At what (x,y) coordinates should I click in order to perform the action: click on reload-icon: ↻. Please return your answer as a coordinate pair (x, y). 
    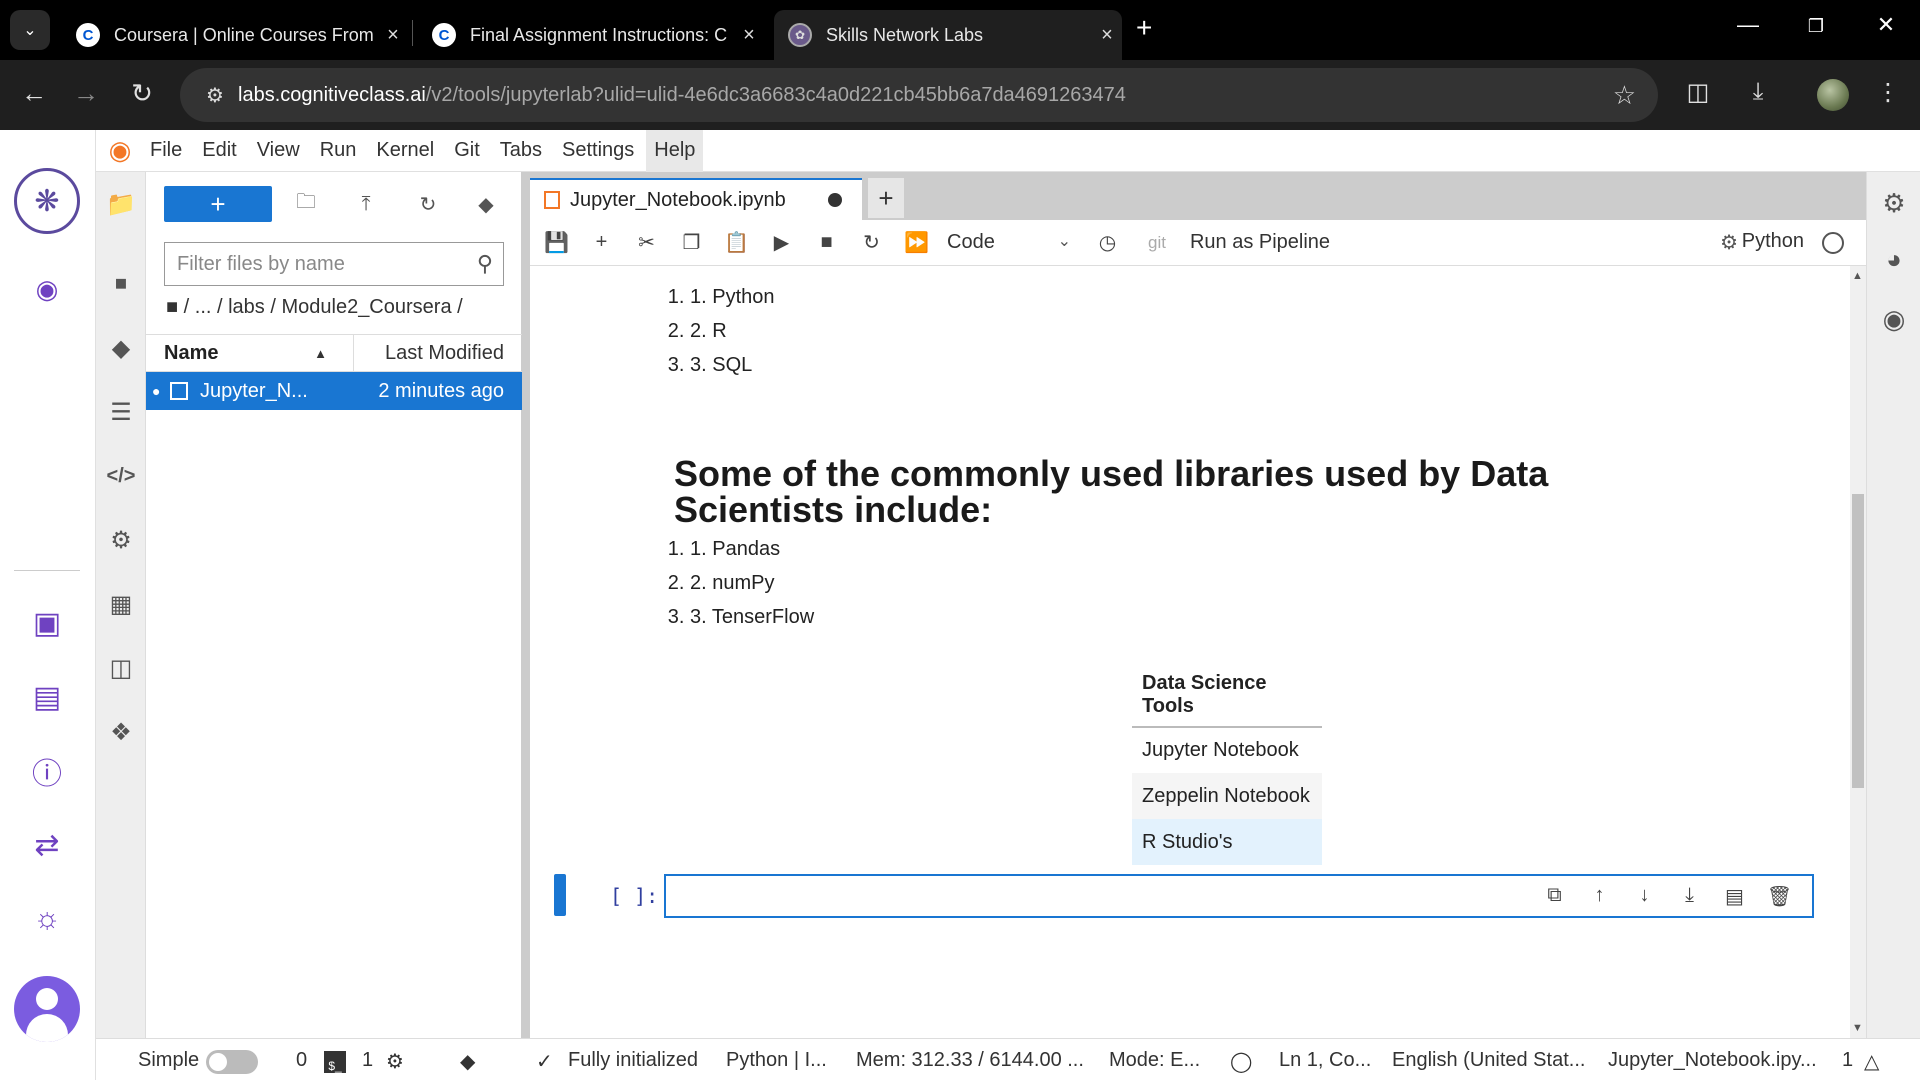
    Looking at the image, I should click on (142, 93).